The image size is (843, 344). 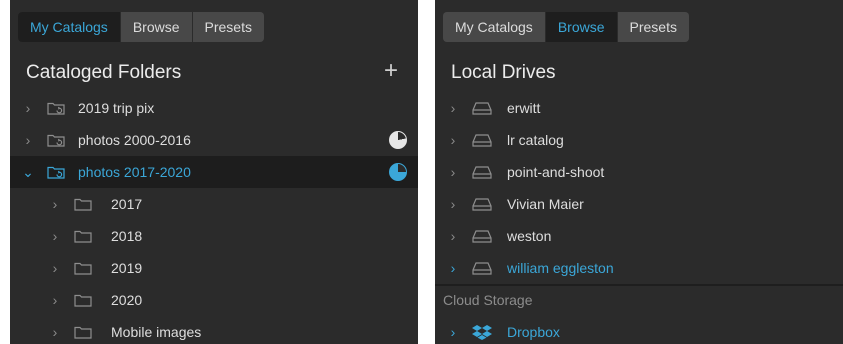 What do you see at coordinates (639, 268) in the screenshot?
I see `drive-row-highlighted: › william eggleston` at bounding box center [639, 268].